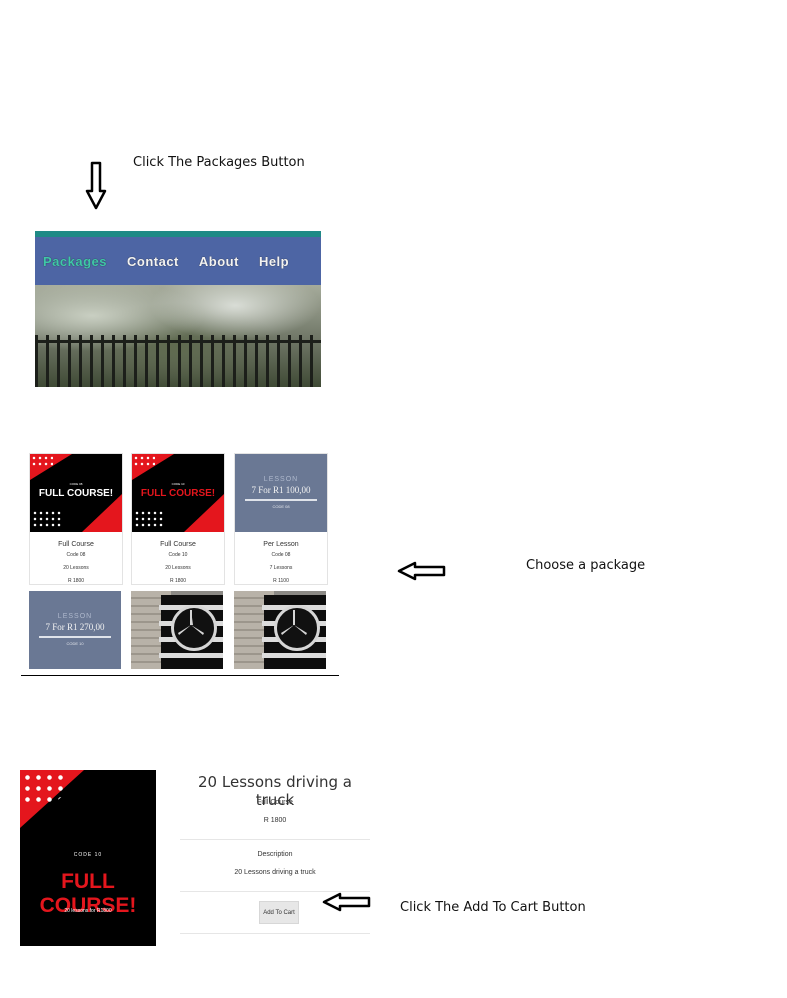  Describe the element at coordinates (178, 361) in the screenshot. I see `fence` at that location.